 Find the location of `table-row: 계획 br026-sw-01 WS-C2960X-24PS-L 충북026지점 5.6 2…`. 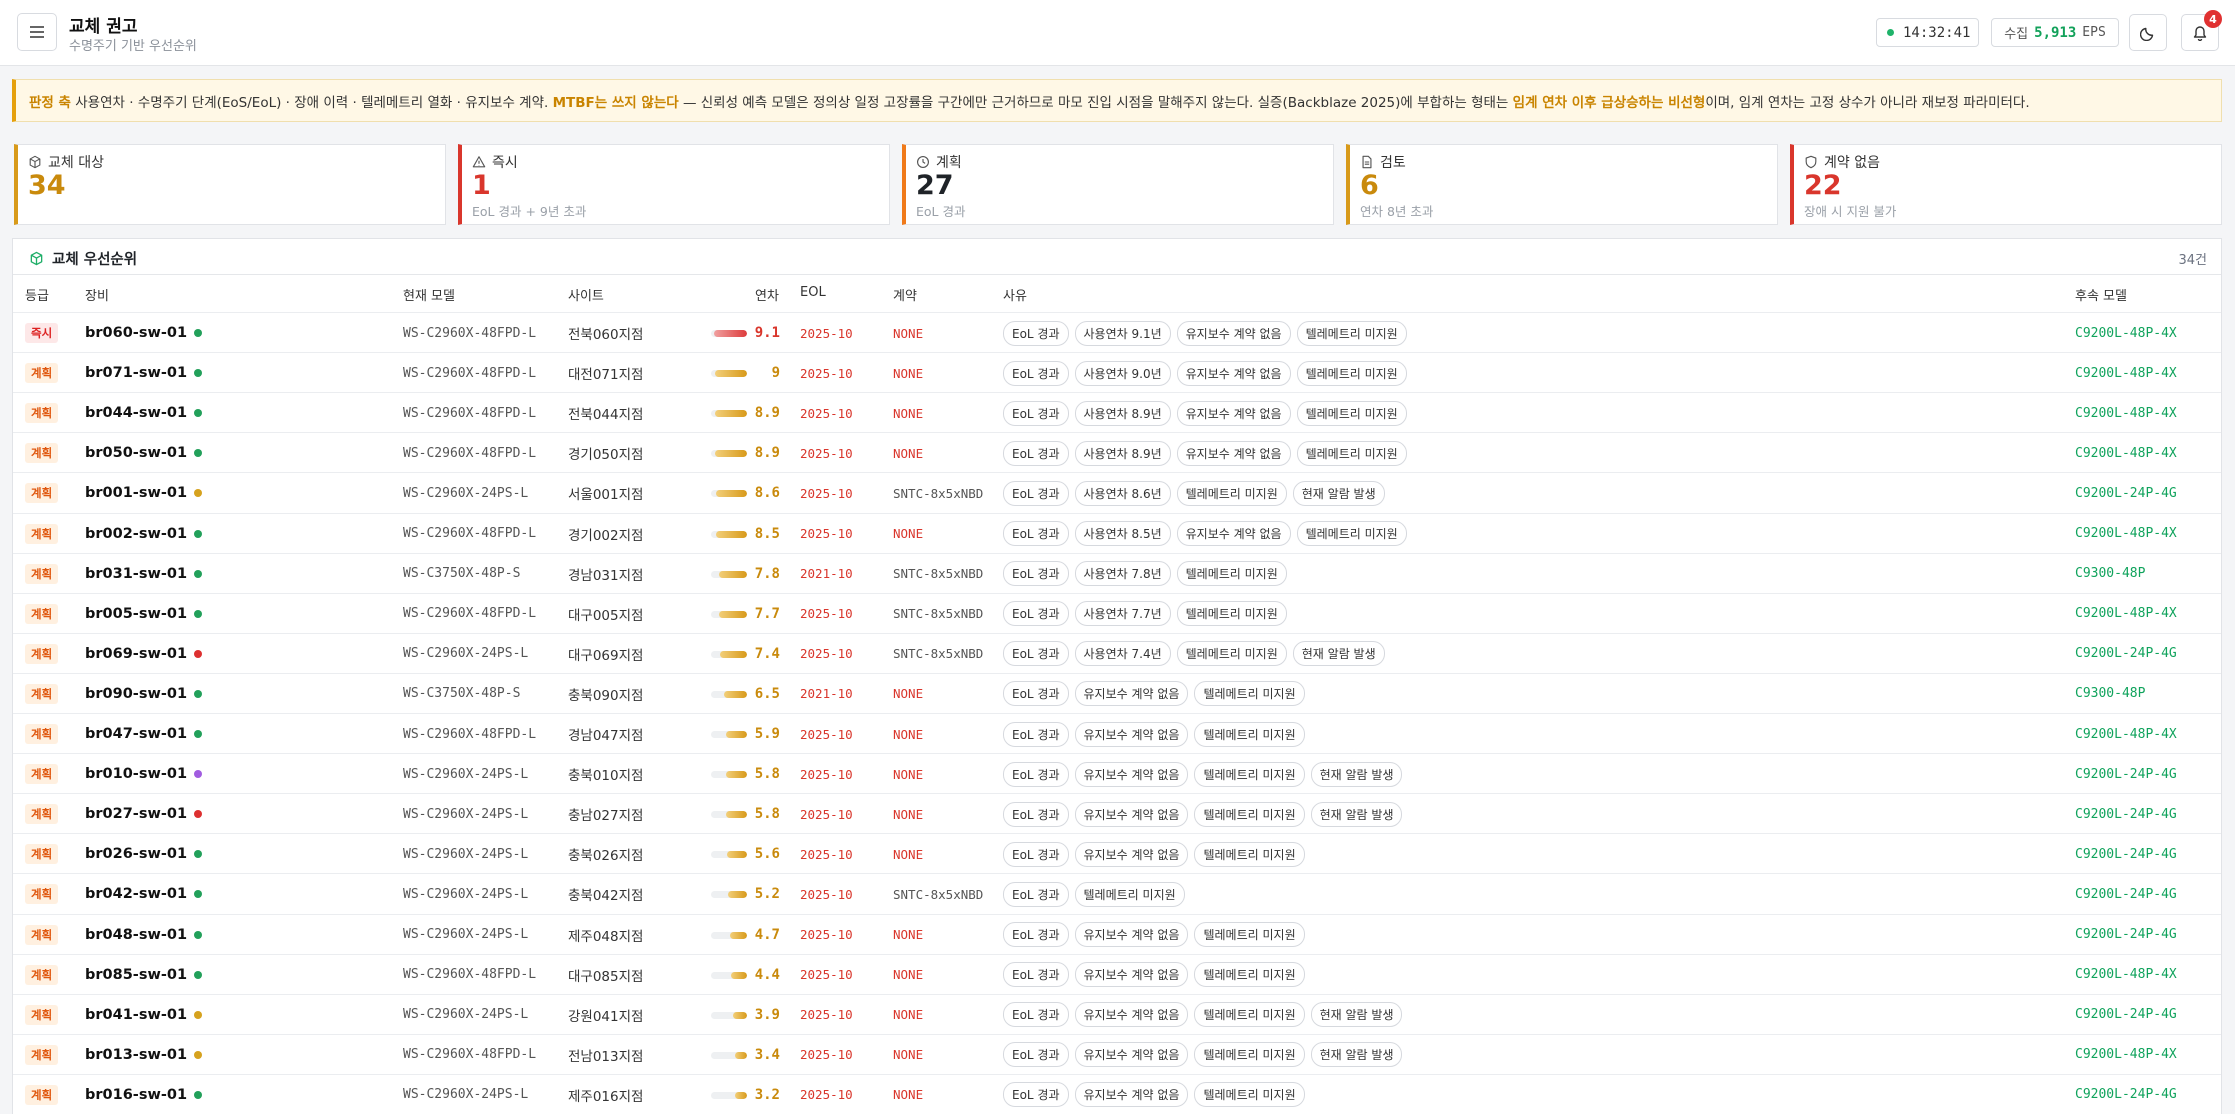

table-row: 계획 br026-sw-01 WS-C2960X-24PS-L 충북026지점 5.6 2… is located at coordinates (1117, 853).